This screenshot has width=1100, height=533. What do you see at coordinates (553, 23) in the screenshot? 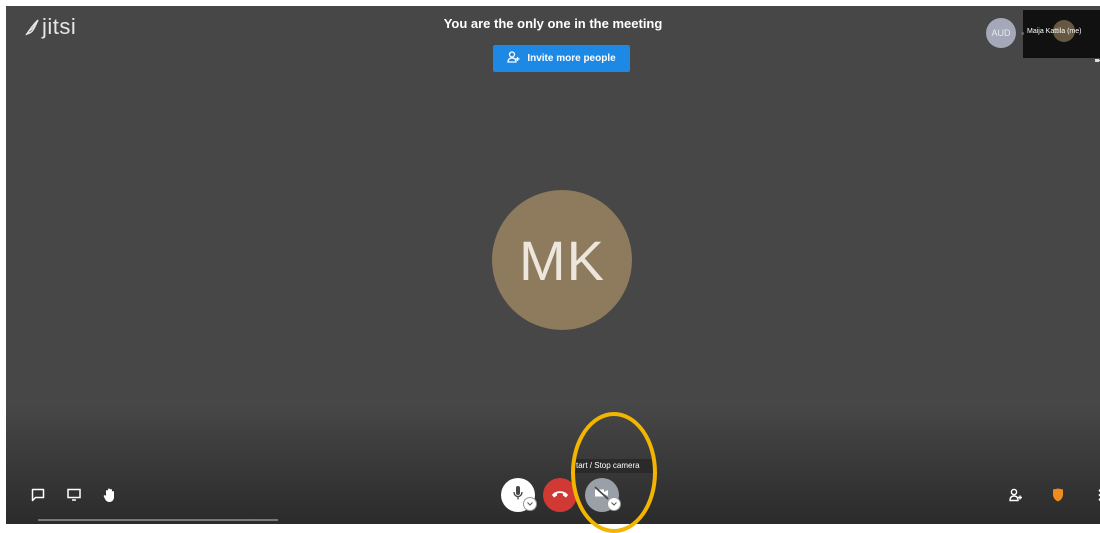
I see `meeting-status-title: You are the only one in the meeting` at bounding box center [553, 23].